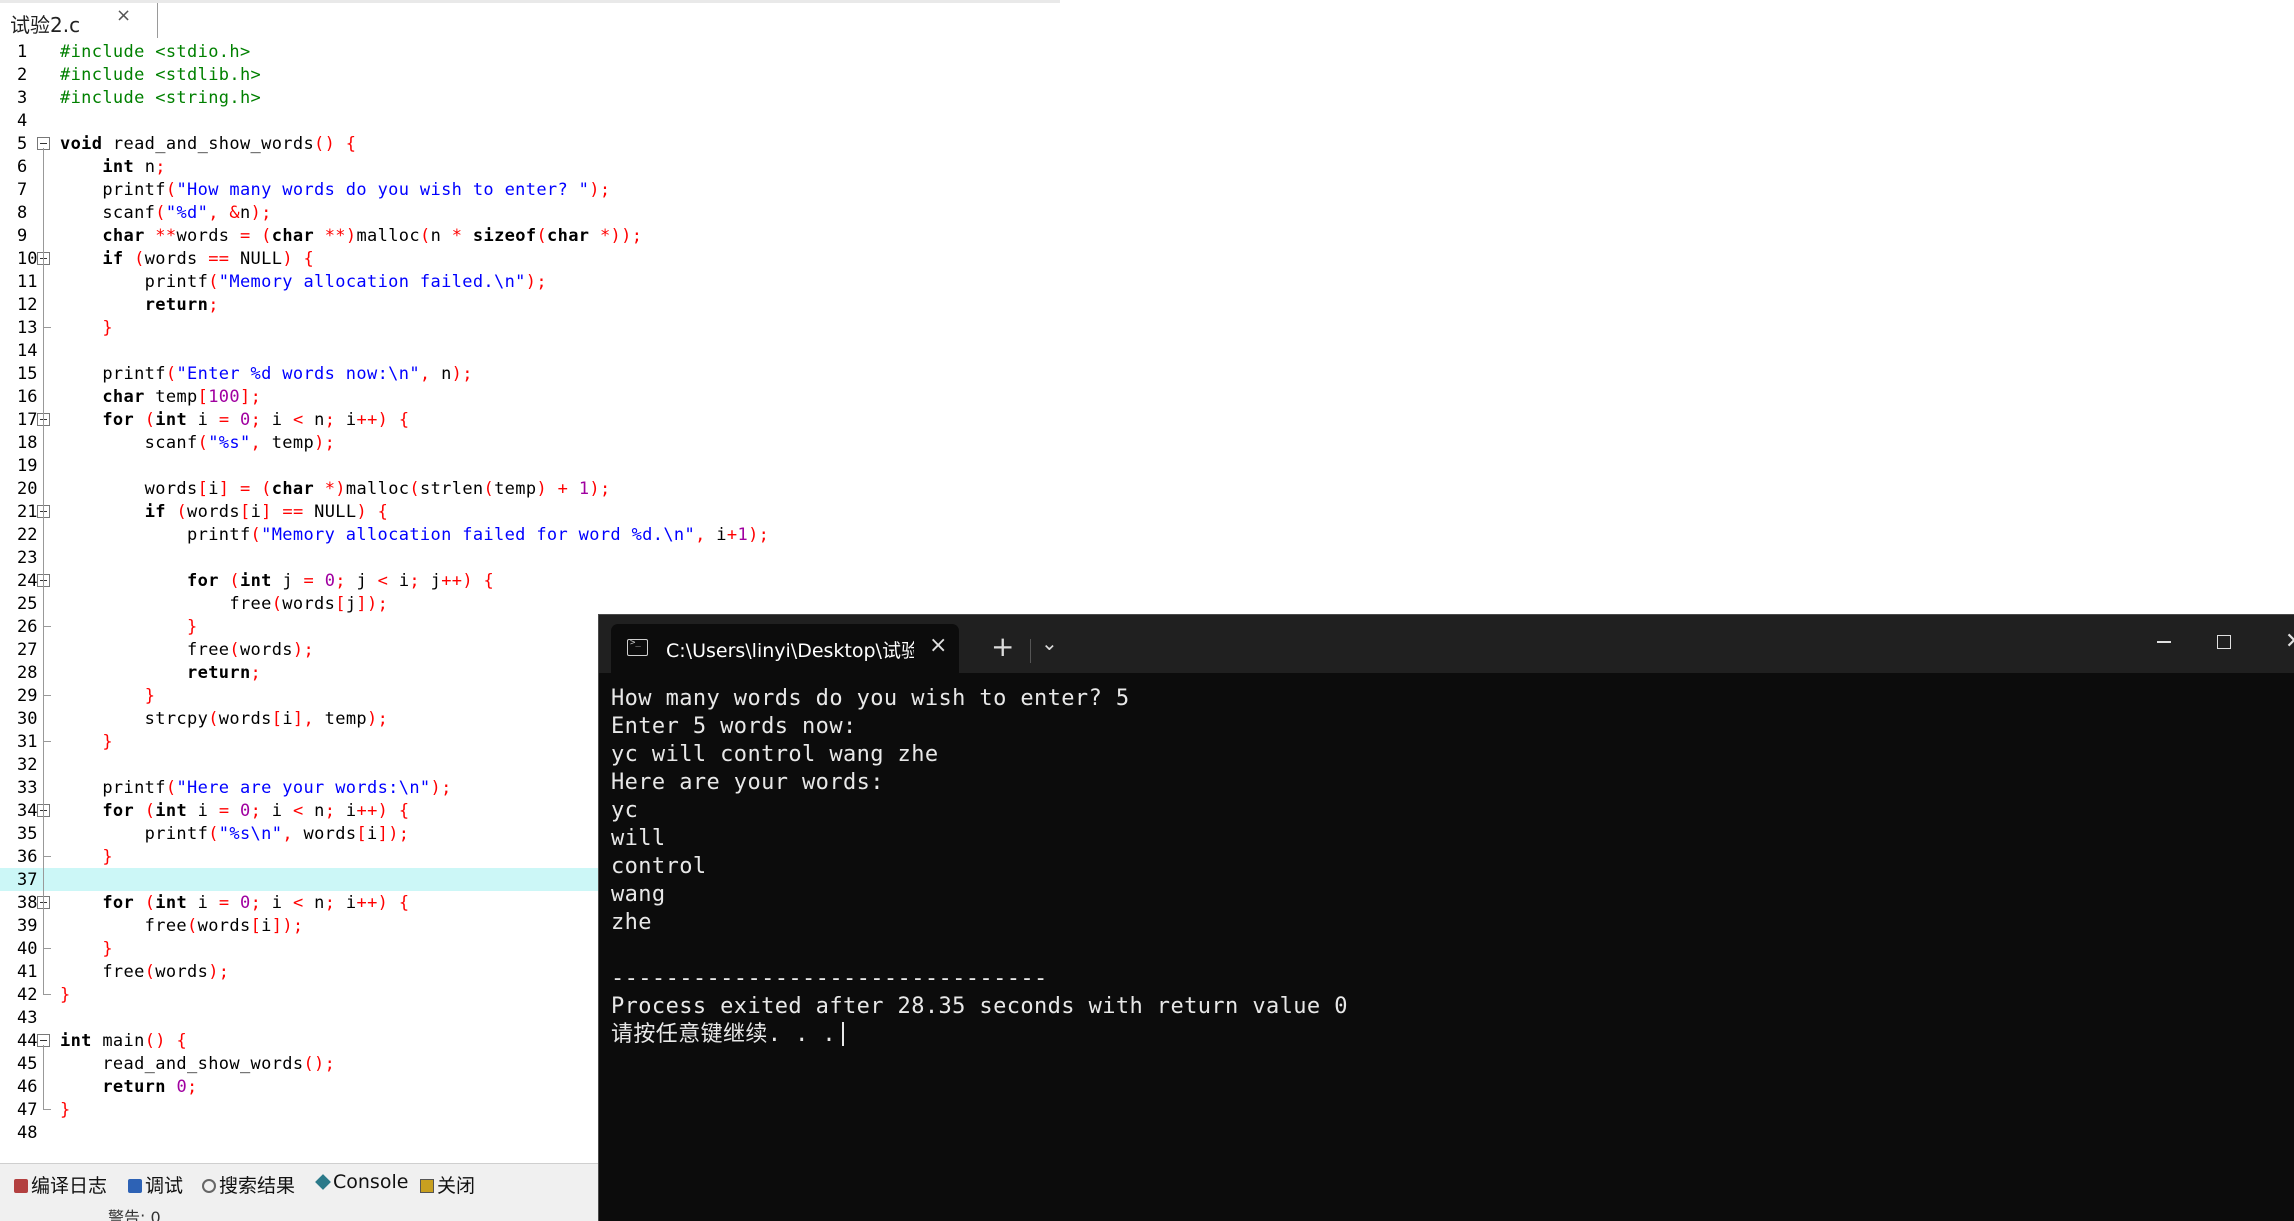 The width and height of the screenshot is (2294, 1221). Describe the element at coordinates (1147, 304) in the screenshot. I see `code-line: 12 return;` at that location.